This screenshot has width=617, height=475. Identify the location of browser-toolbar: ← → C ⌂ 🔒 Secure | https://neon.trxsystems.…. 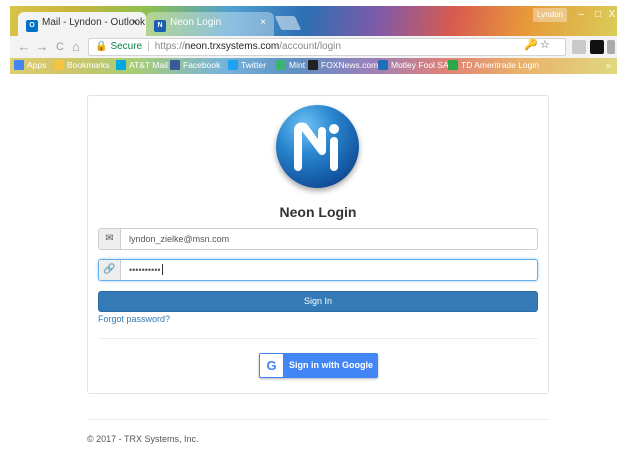
(313, 47).